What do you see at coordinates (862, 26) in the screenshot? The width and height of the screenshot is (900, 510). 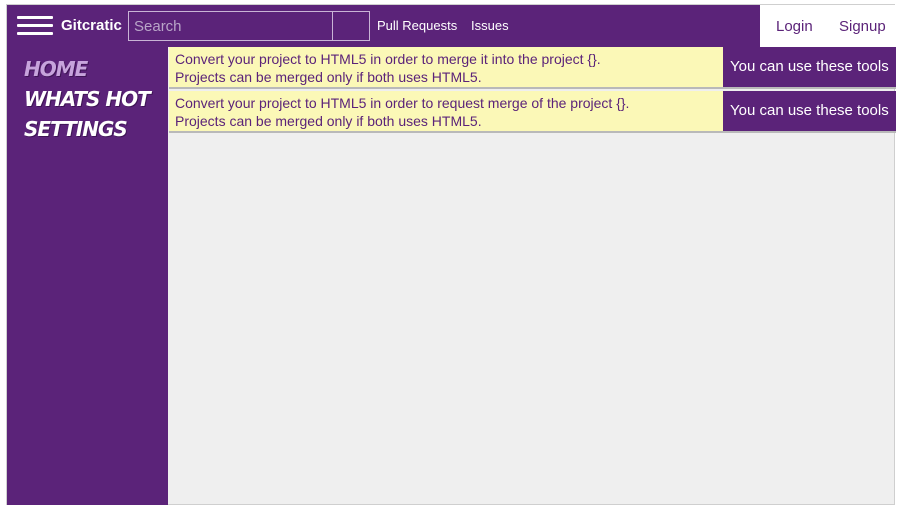 I see `signup-link: Signup` at bounding box center [862, 26].